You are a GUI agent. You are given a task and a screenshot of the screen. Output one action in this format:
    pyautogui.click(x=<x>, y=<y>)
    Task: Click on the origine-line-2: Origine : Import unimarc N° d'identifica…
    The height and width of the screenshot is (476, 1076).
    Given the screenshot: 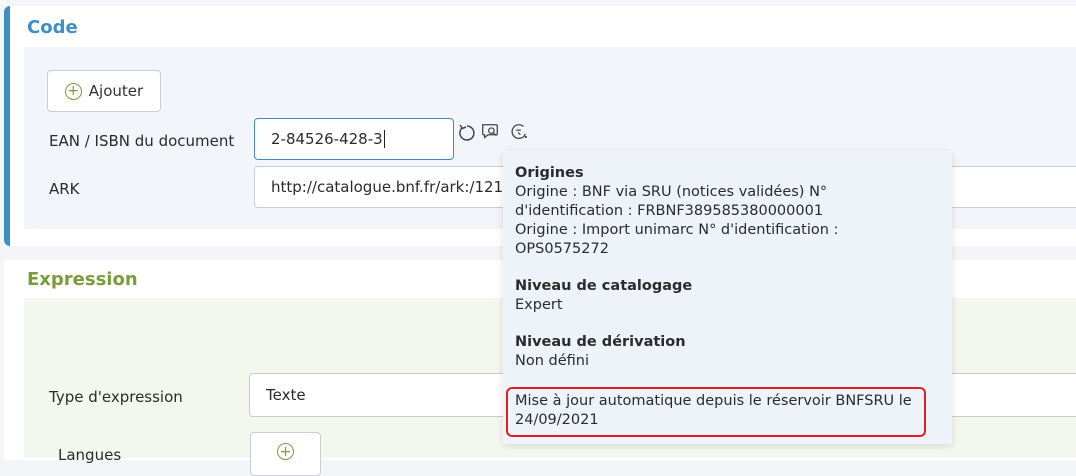 What is the action you would take?
    pyautogui.click(x=677, y=239)
    